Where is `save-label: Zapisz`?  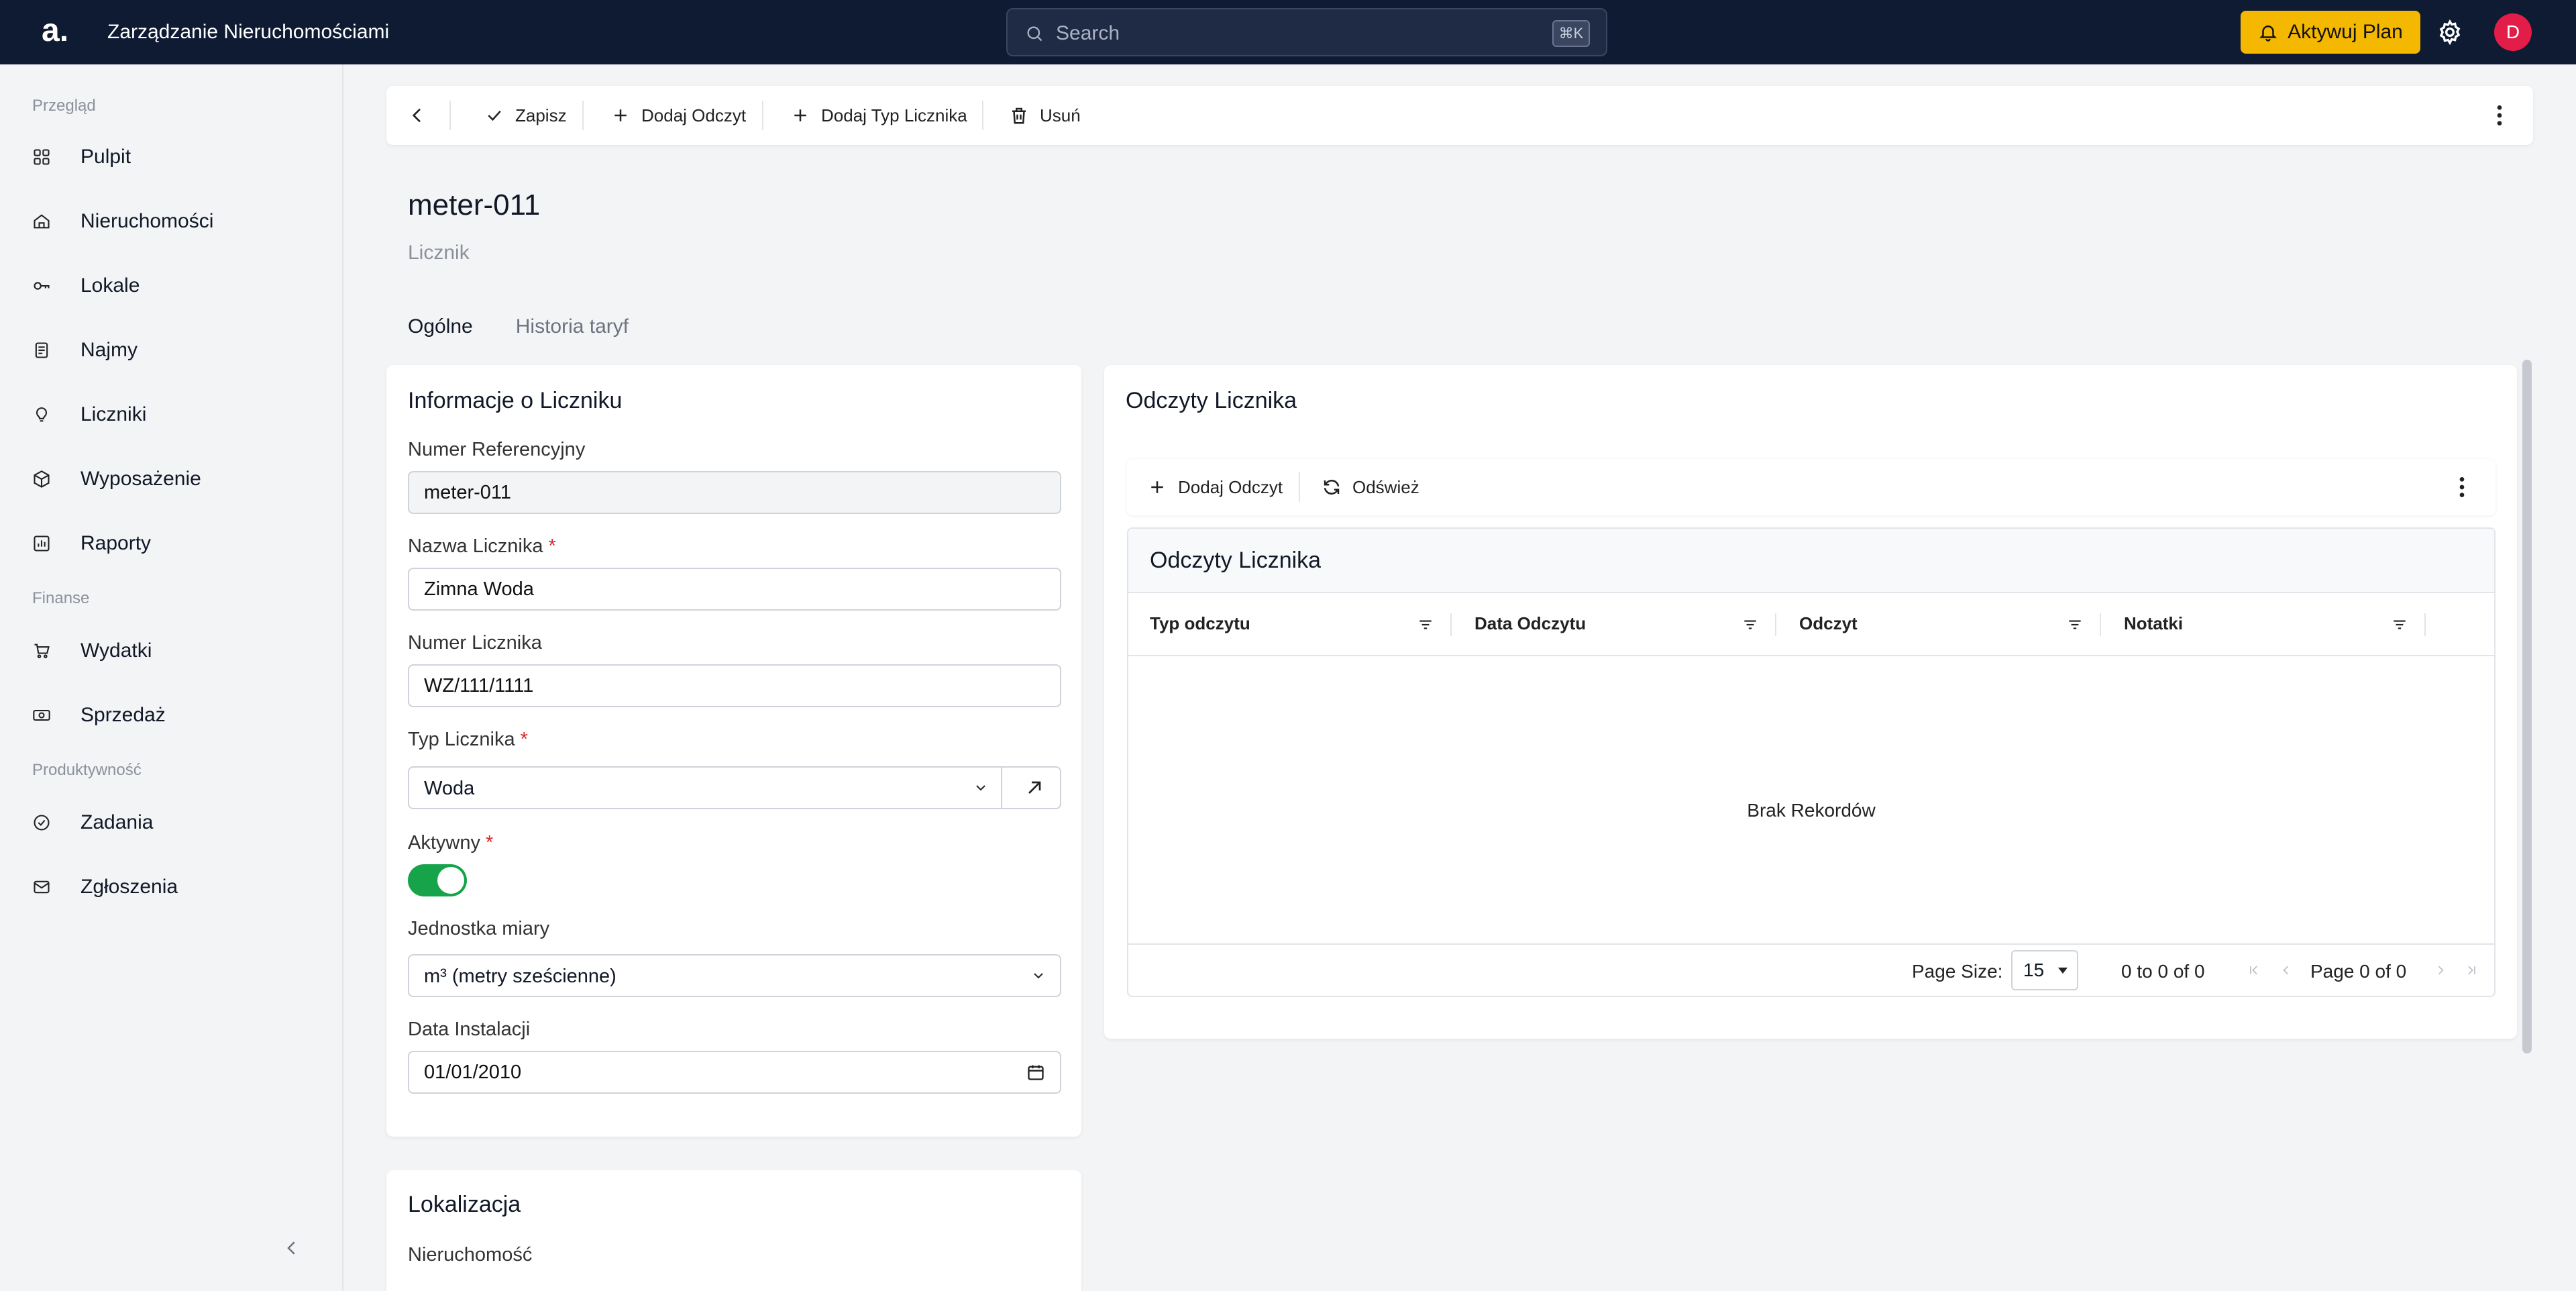
save-label: Zapisz is located at coordinates (541, 115).